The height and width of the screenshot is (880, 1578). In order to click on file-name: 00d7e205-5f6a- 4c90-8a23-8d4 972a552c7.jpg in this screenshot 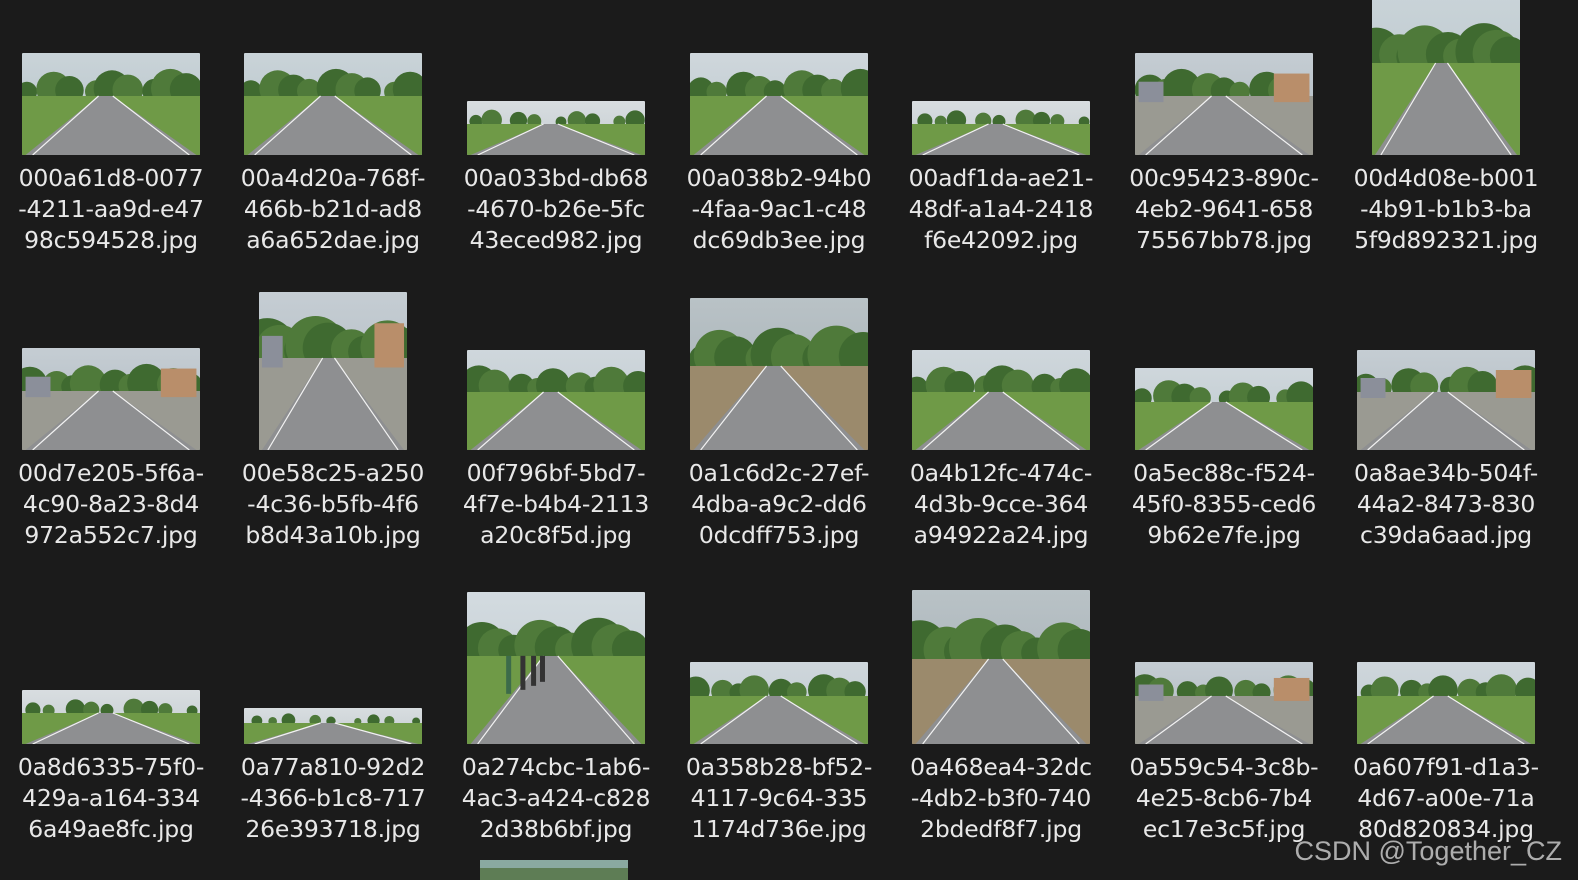, I will do `click(111, 504)`.